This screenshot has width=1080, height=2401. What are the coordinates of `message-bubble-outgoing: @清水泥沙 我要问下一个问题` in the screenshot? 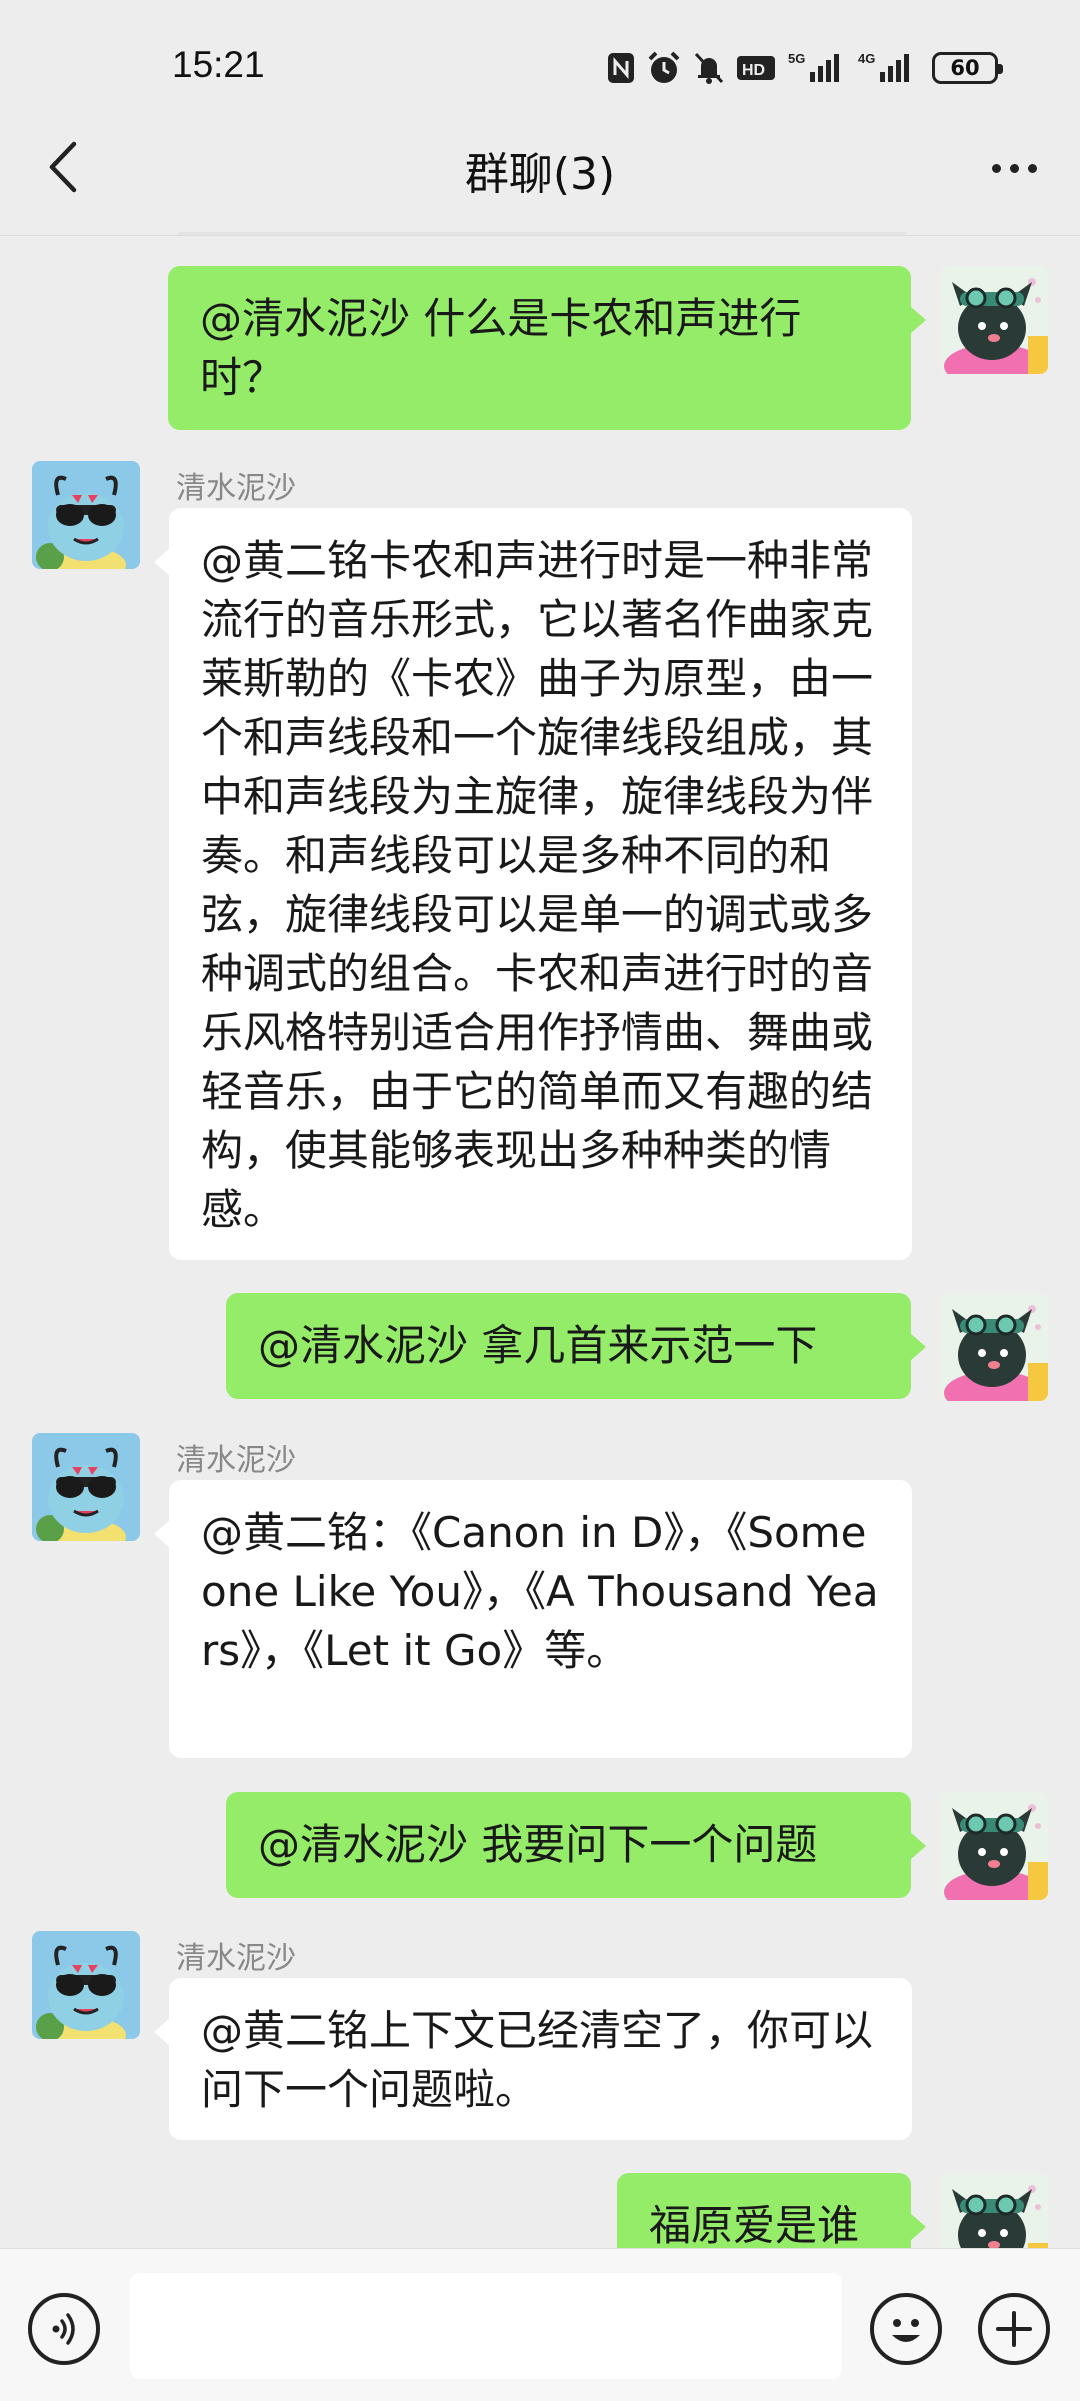 It's located at (576, 1845).